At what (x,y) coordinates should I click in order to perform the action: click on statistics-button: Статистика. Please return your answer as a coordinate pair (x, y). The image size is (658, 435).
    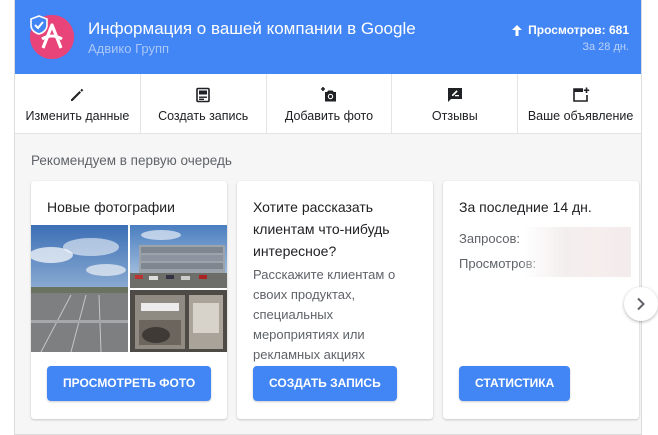
    Looking at the image, I should click on (515, 383).